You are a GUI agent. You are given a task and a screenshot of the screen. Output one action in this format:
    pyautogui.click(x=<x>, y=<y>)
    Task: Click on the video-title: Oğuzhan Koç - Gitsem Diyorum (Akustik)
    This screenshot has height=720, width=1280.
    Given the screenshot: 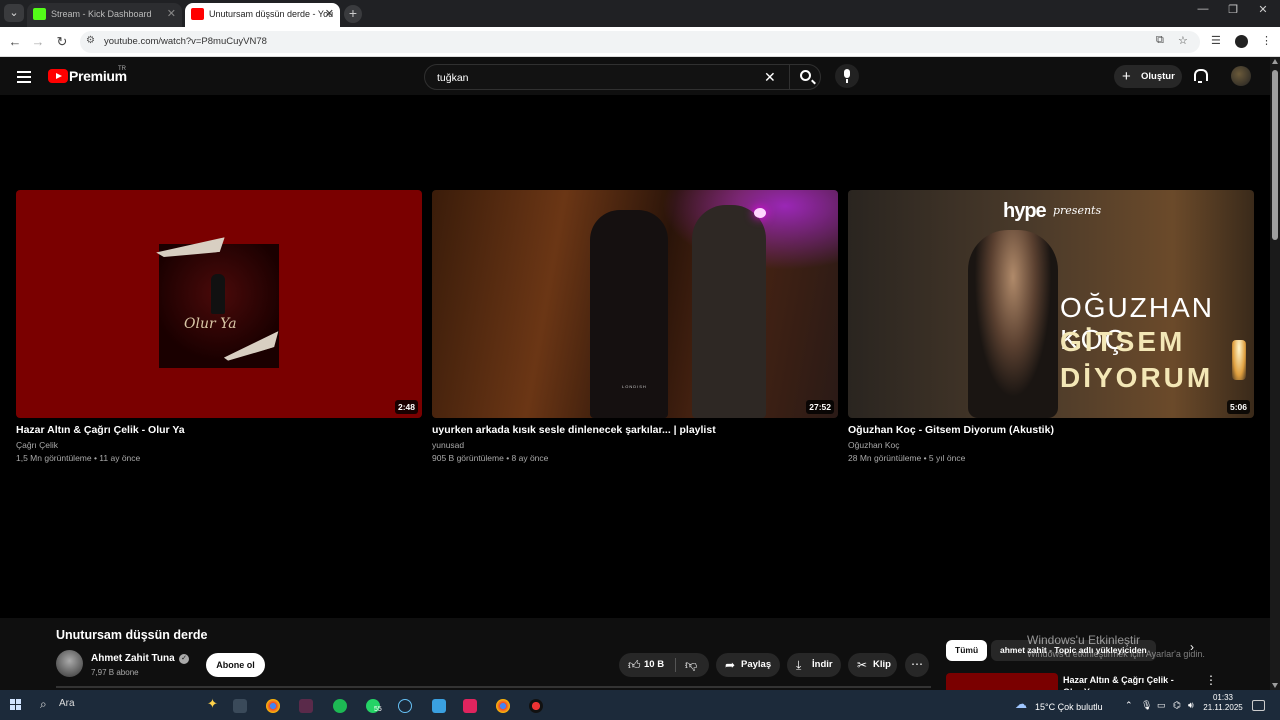 What is the action you would take?
    pyautogui.click(x=1051, y=430)
    